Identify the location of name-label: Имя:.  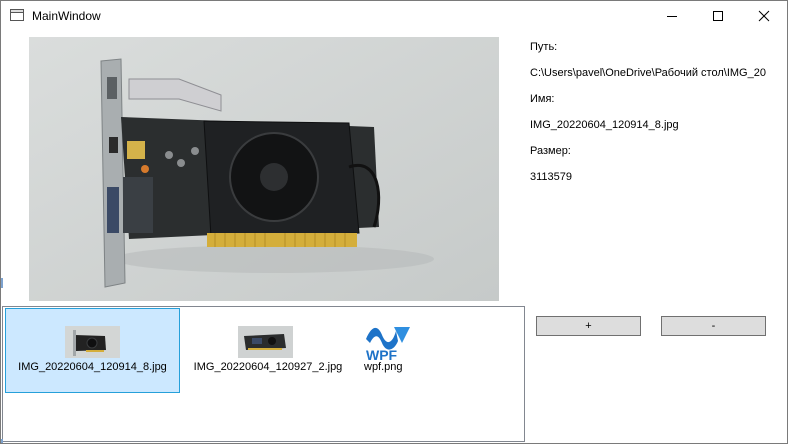
(542, 99).